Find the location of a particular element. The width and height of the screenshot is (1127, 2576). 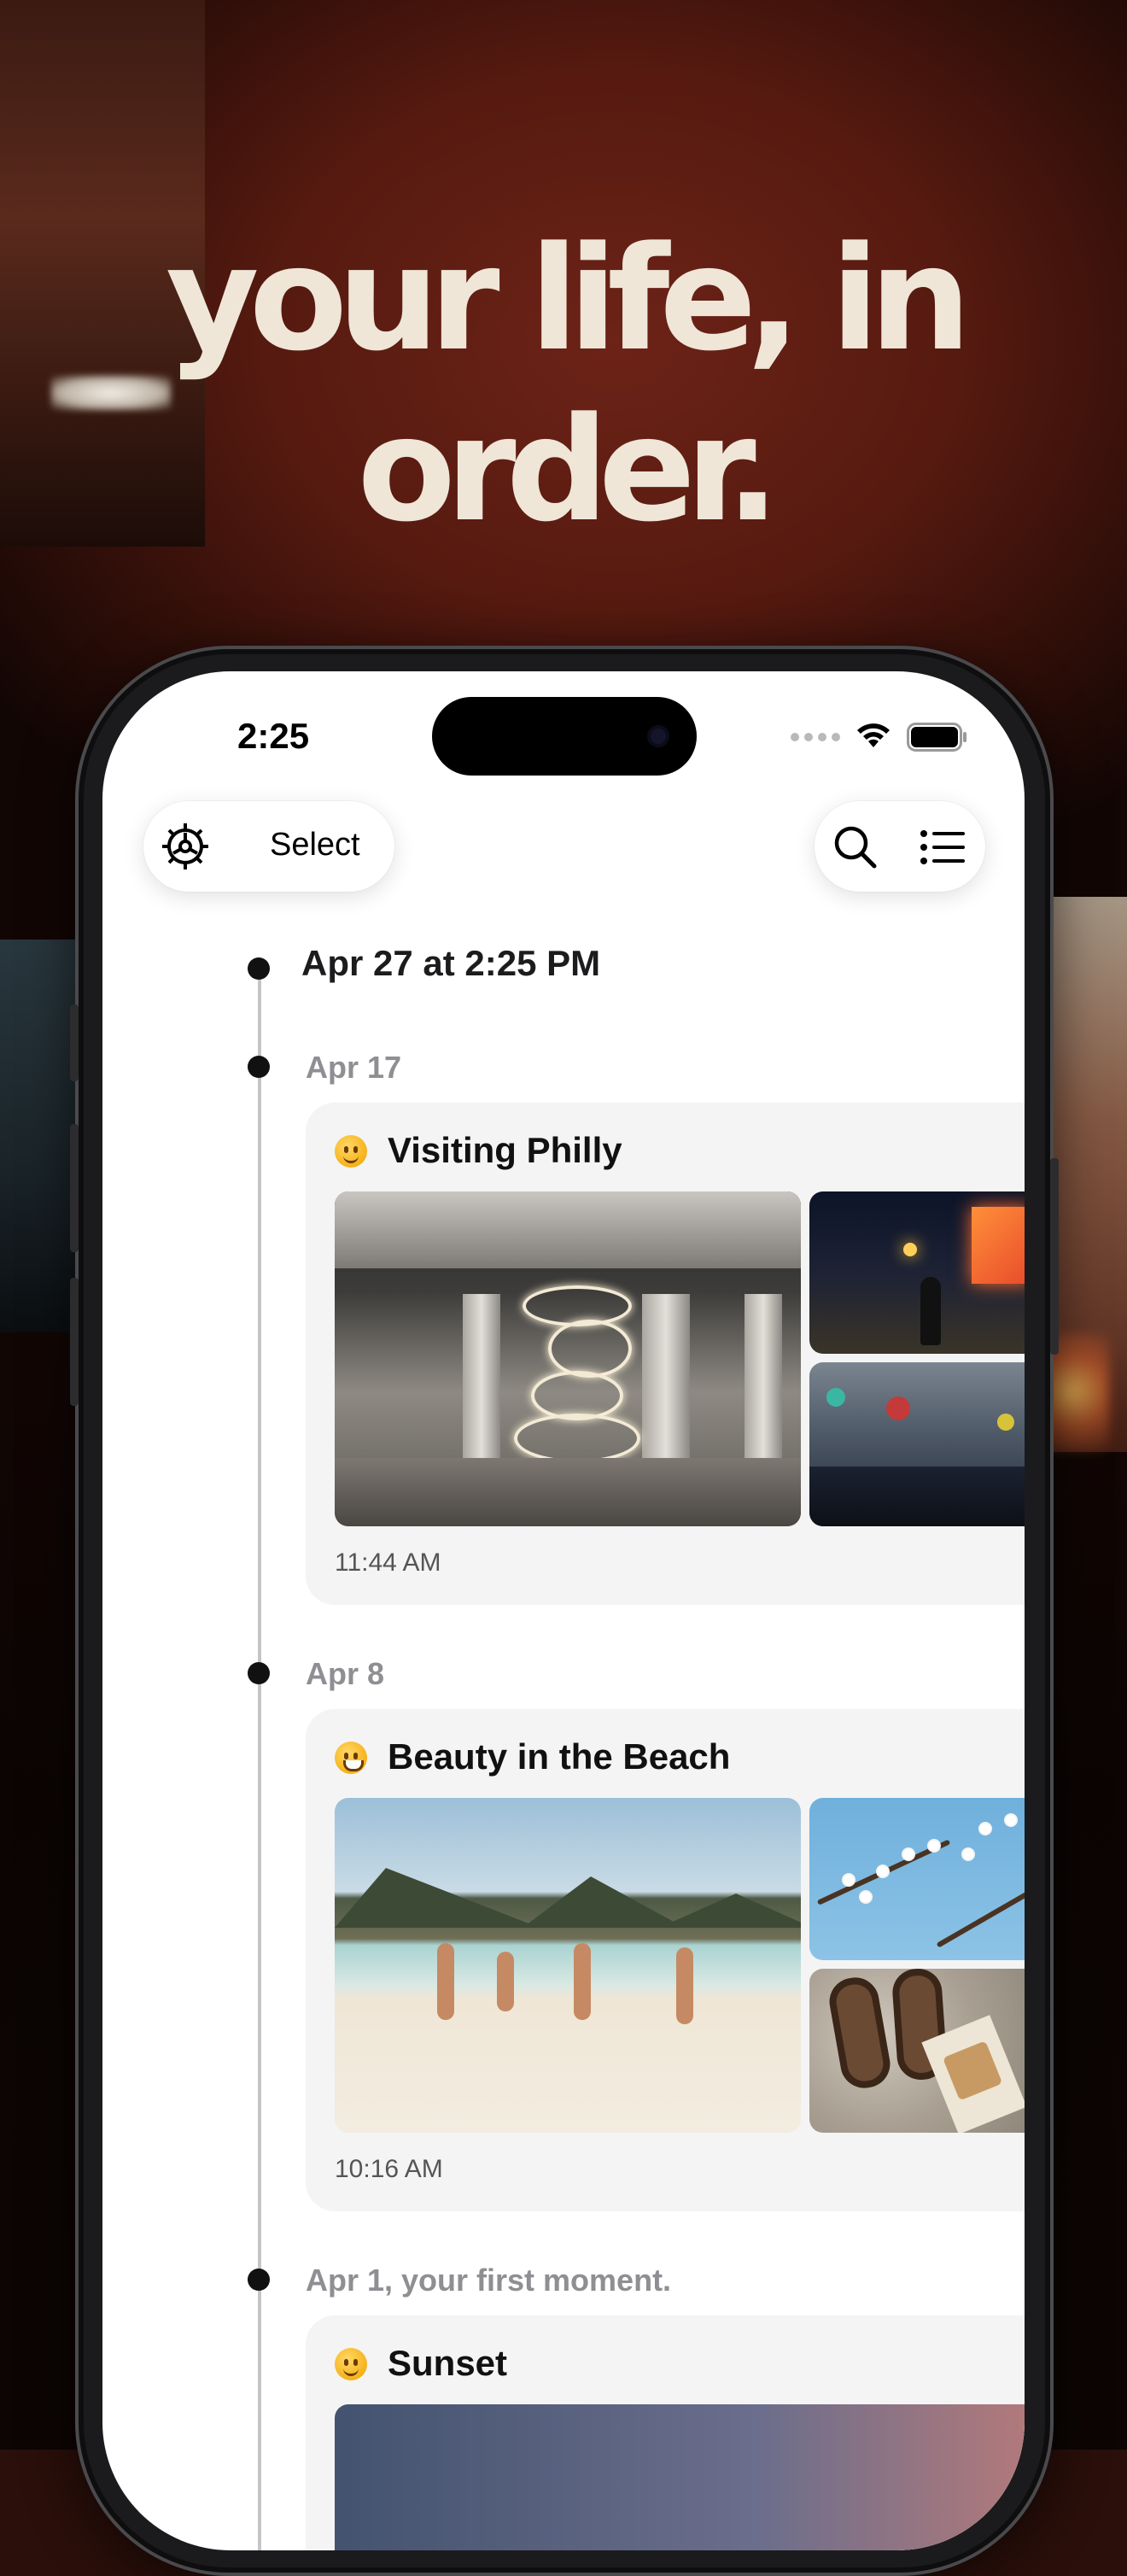

moment-card: Beauty in the Beach 10:16 AM is located at coordinates (665, 1960).